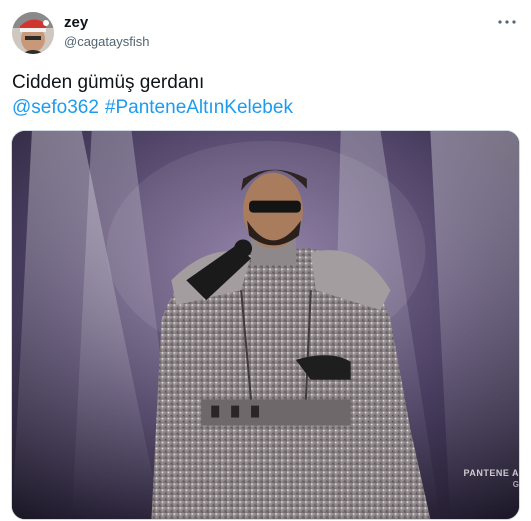 This screenshot has width=531, height=521. What do you see at coordinates (106, 42) in the screenshot?
I see `author-handle: @cagataysfish` at bounding box center [106, 42].